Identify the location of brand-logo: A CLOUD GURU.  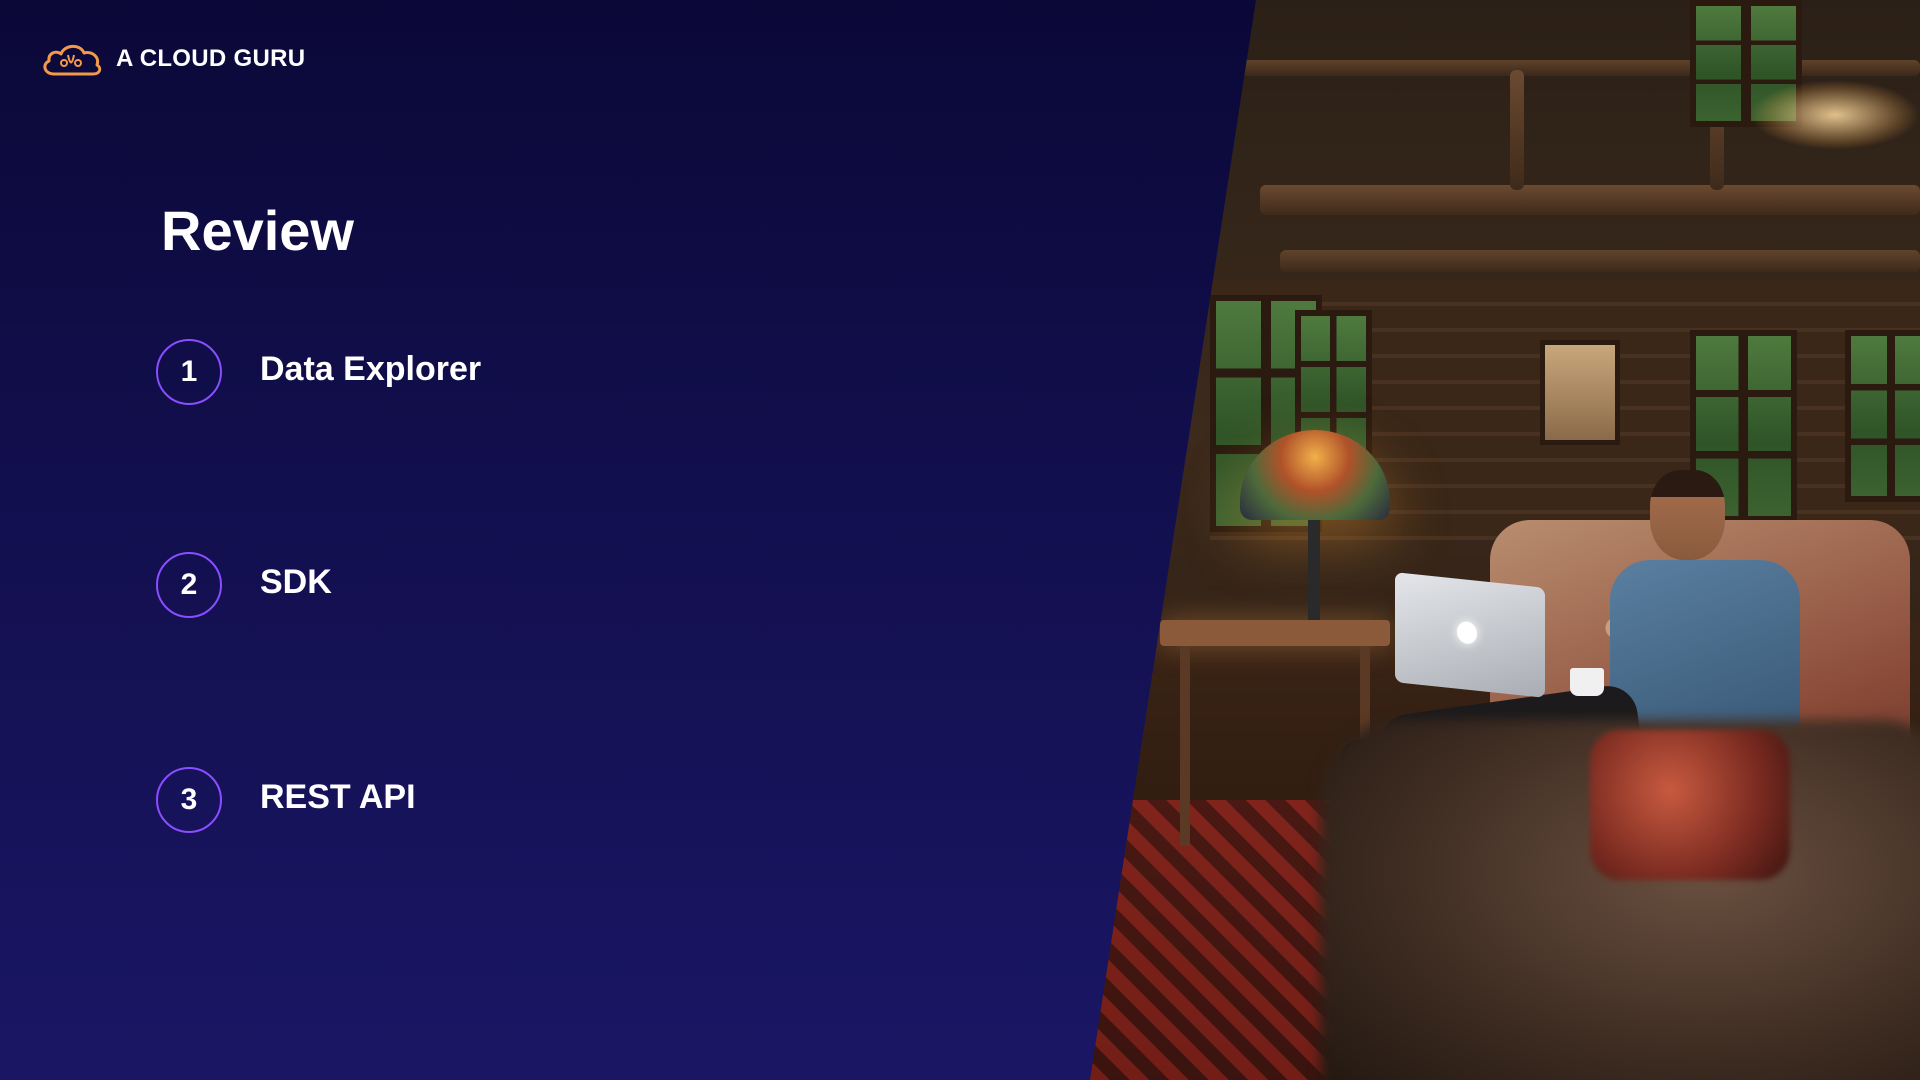
(172, 59).